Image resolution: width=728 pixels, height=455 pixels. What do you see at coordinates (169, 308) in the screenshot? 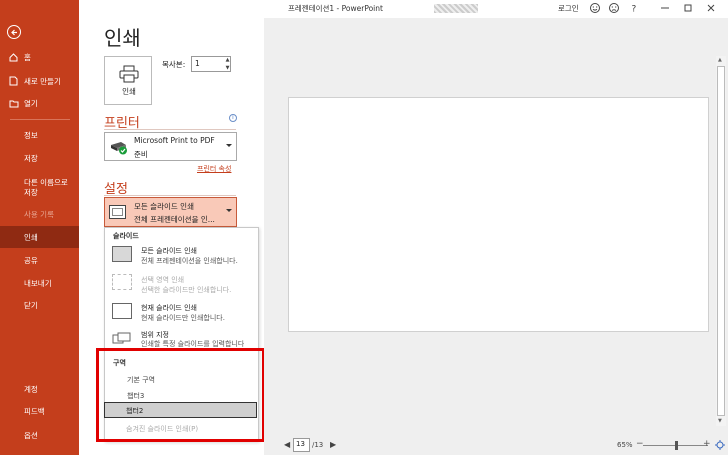
I see `menu-item-title: 현재 슬라이드 인쇄` at bounding box center [169, 308].